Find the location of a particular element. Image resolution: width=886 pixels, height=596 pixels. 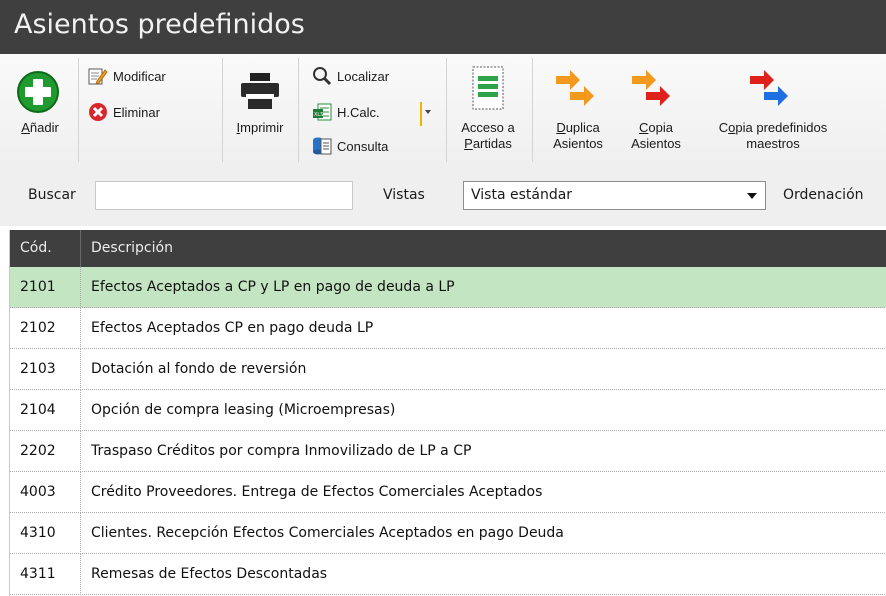

delete-x-icon is located at coordinates (98, 112).